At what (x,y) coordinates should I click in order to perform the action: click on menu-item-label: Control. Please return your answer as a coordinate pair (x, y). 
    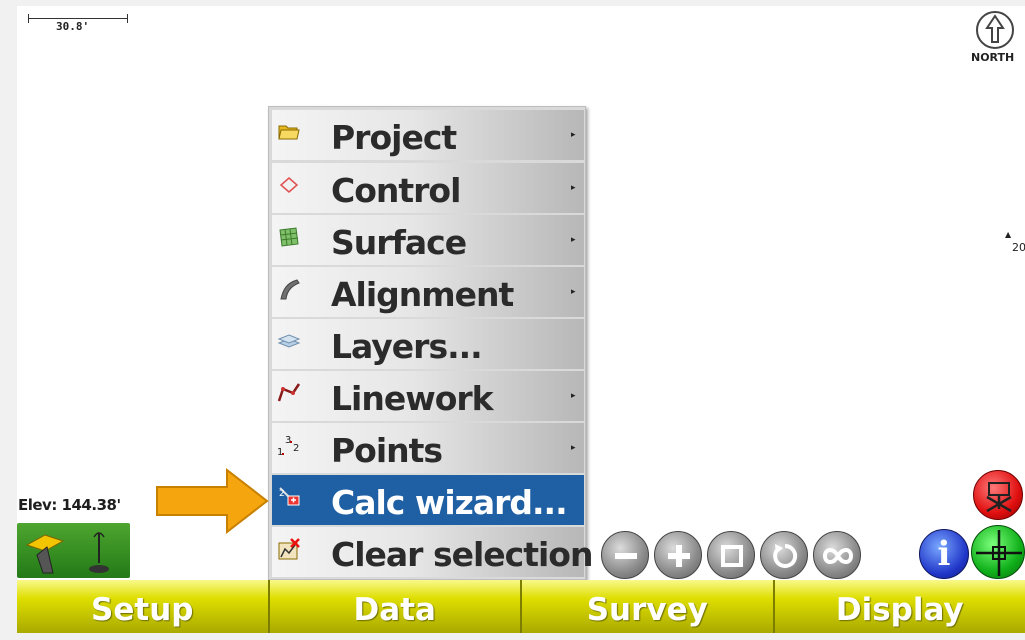
    Looking at the image, I should click on (395, 190).